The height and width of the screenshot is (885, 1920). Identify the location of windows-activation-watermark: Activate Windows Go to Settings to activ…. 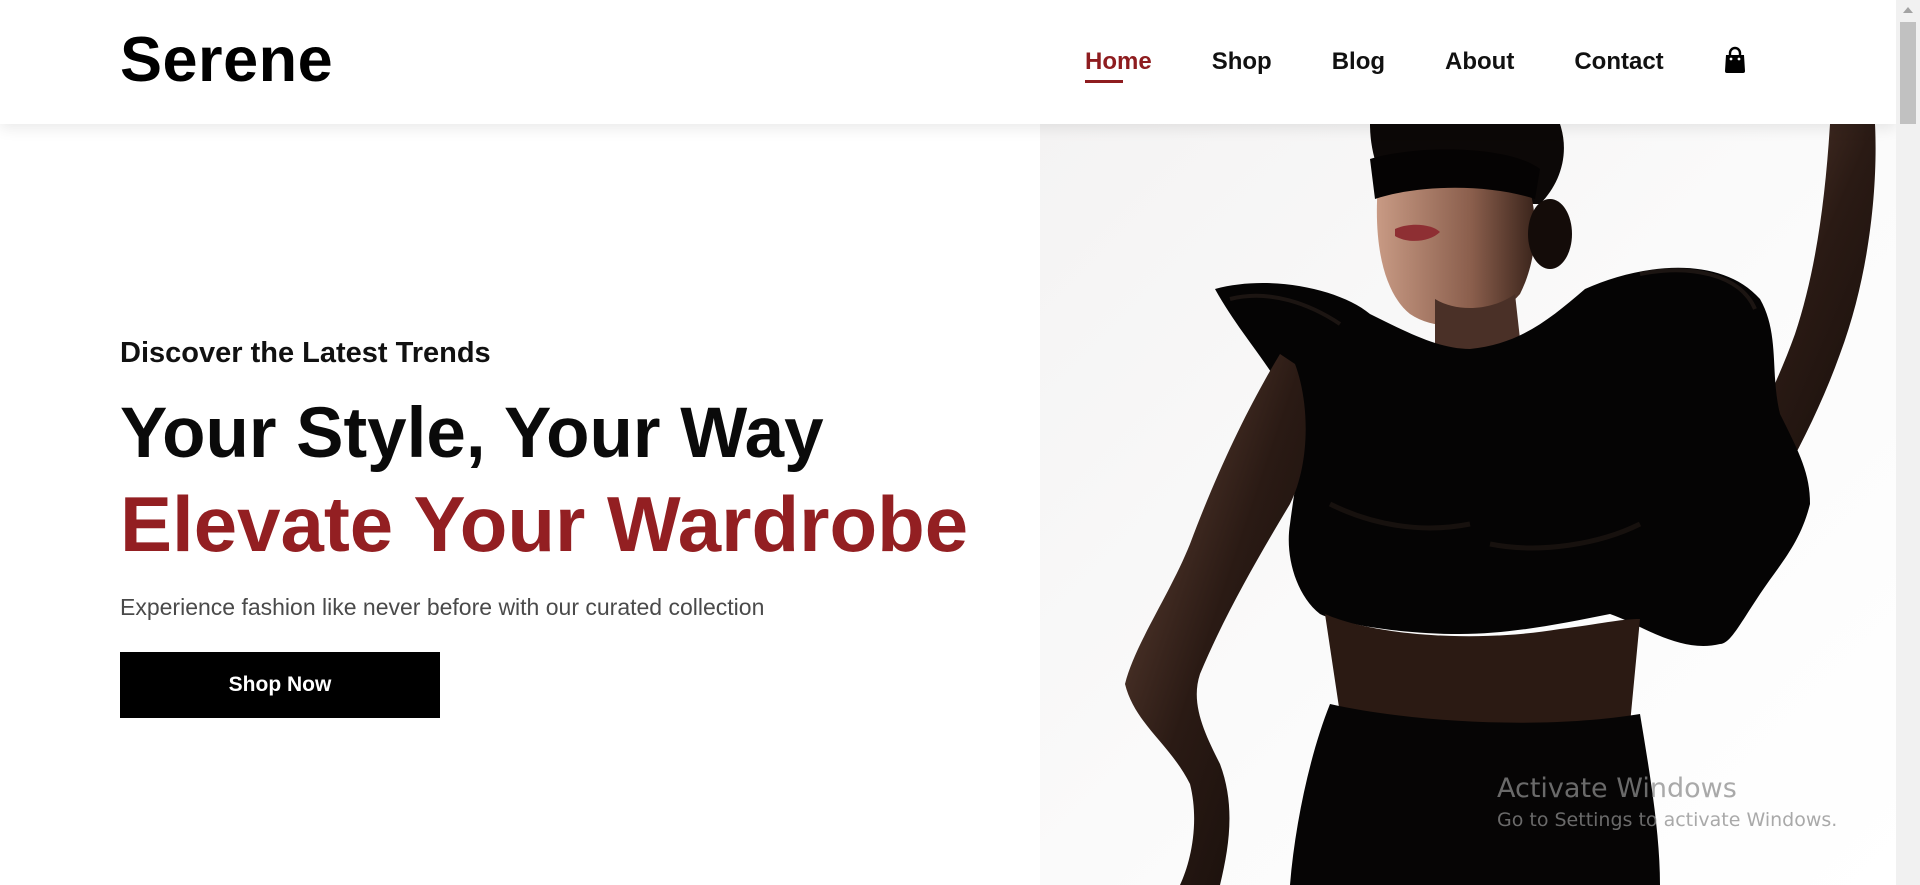
(1667, 803).